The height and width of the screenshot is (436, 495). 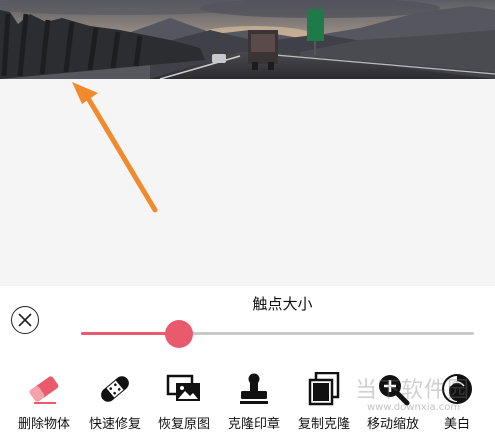 What do you see at coordinates (457, 389) in the screenshot?
I see `whiten-icon` at bounding box center [457, 389].